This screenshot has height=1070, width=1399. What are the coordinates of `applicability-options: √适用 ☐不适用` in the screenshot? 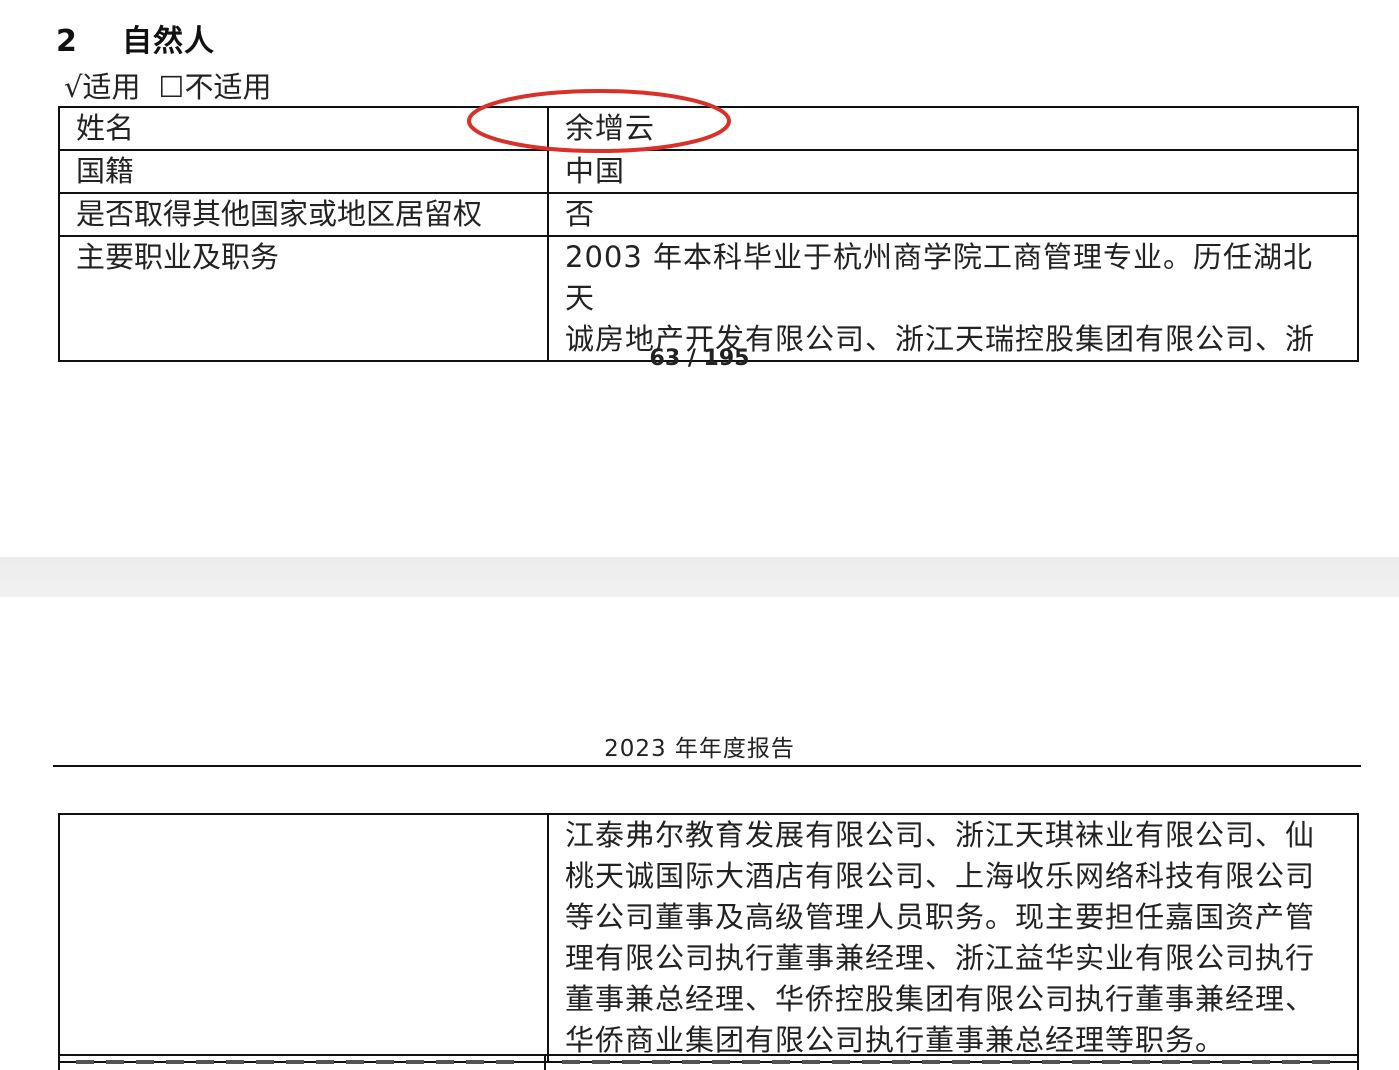 It's located at (167, 85).